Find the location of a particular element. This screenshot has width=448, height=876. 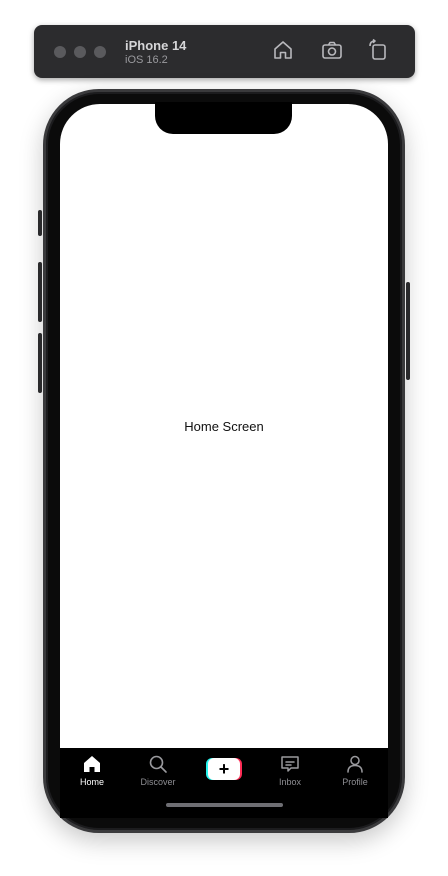

person-icon is located at coordinates (355, 764).